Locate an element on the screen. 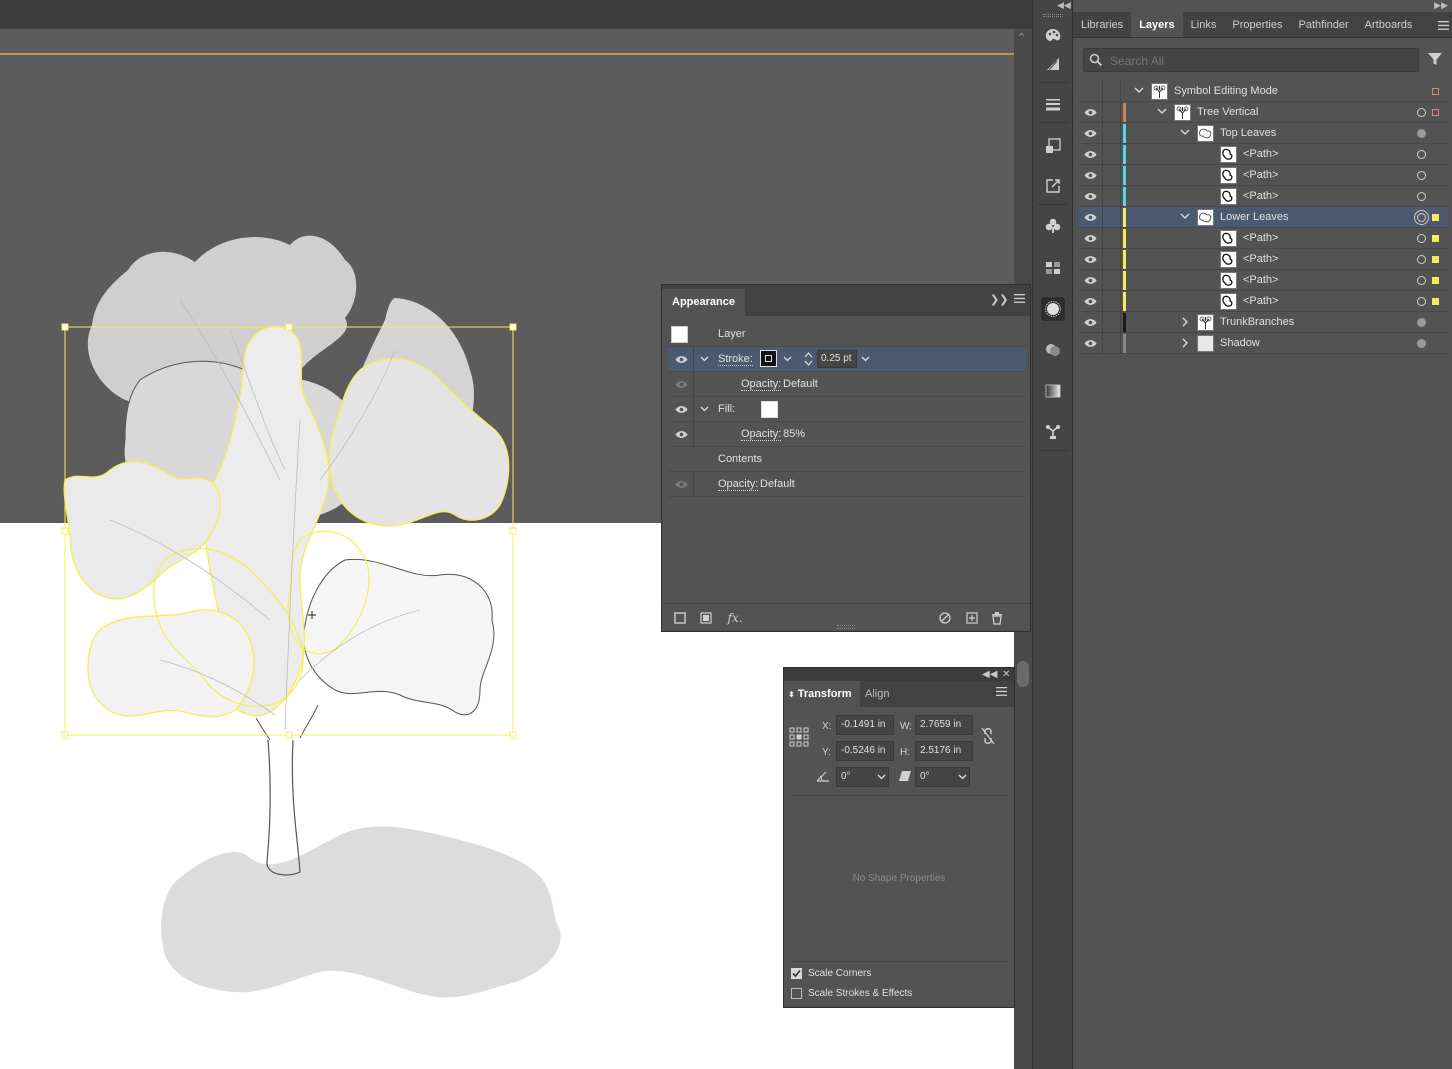  layer-name: Top Leaves is located at coordinates (1248, 133).